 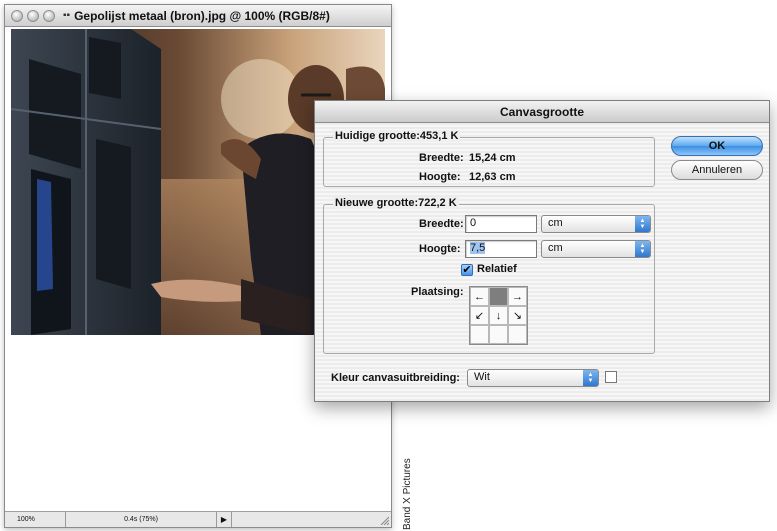 I want to click on extension-color-label: Kleur canvasuitbreiding:, so click(x=395, y=378).